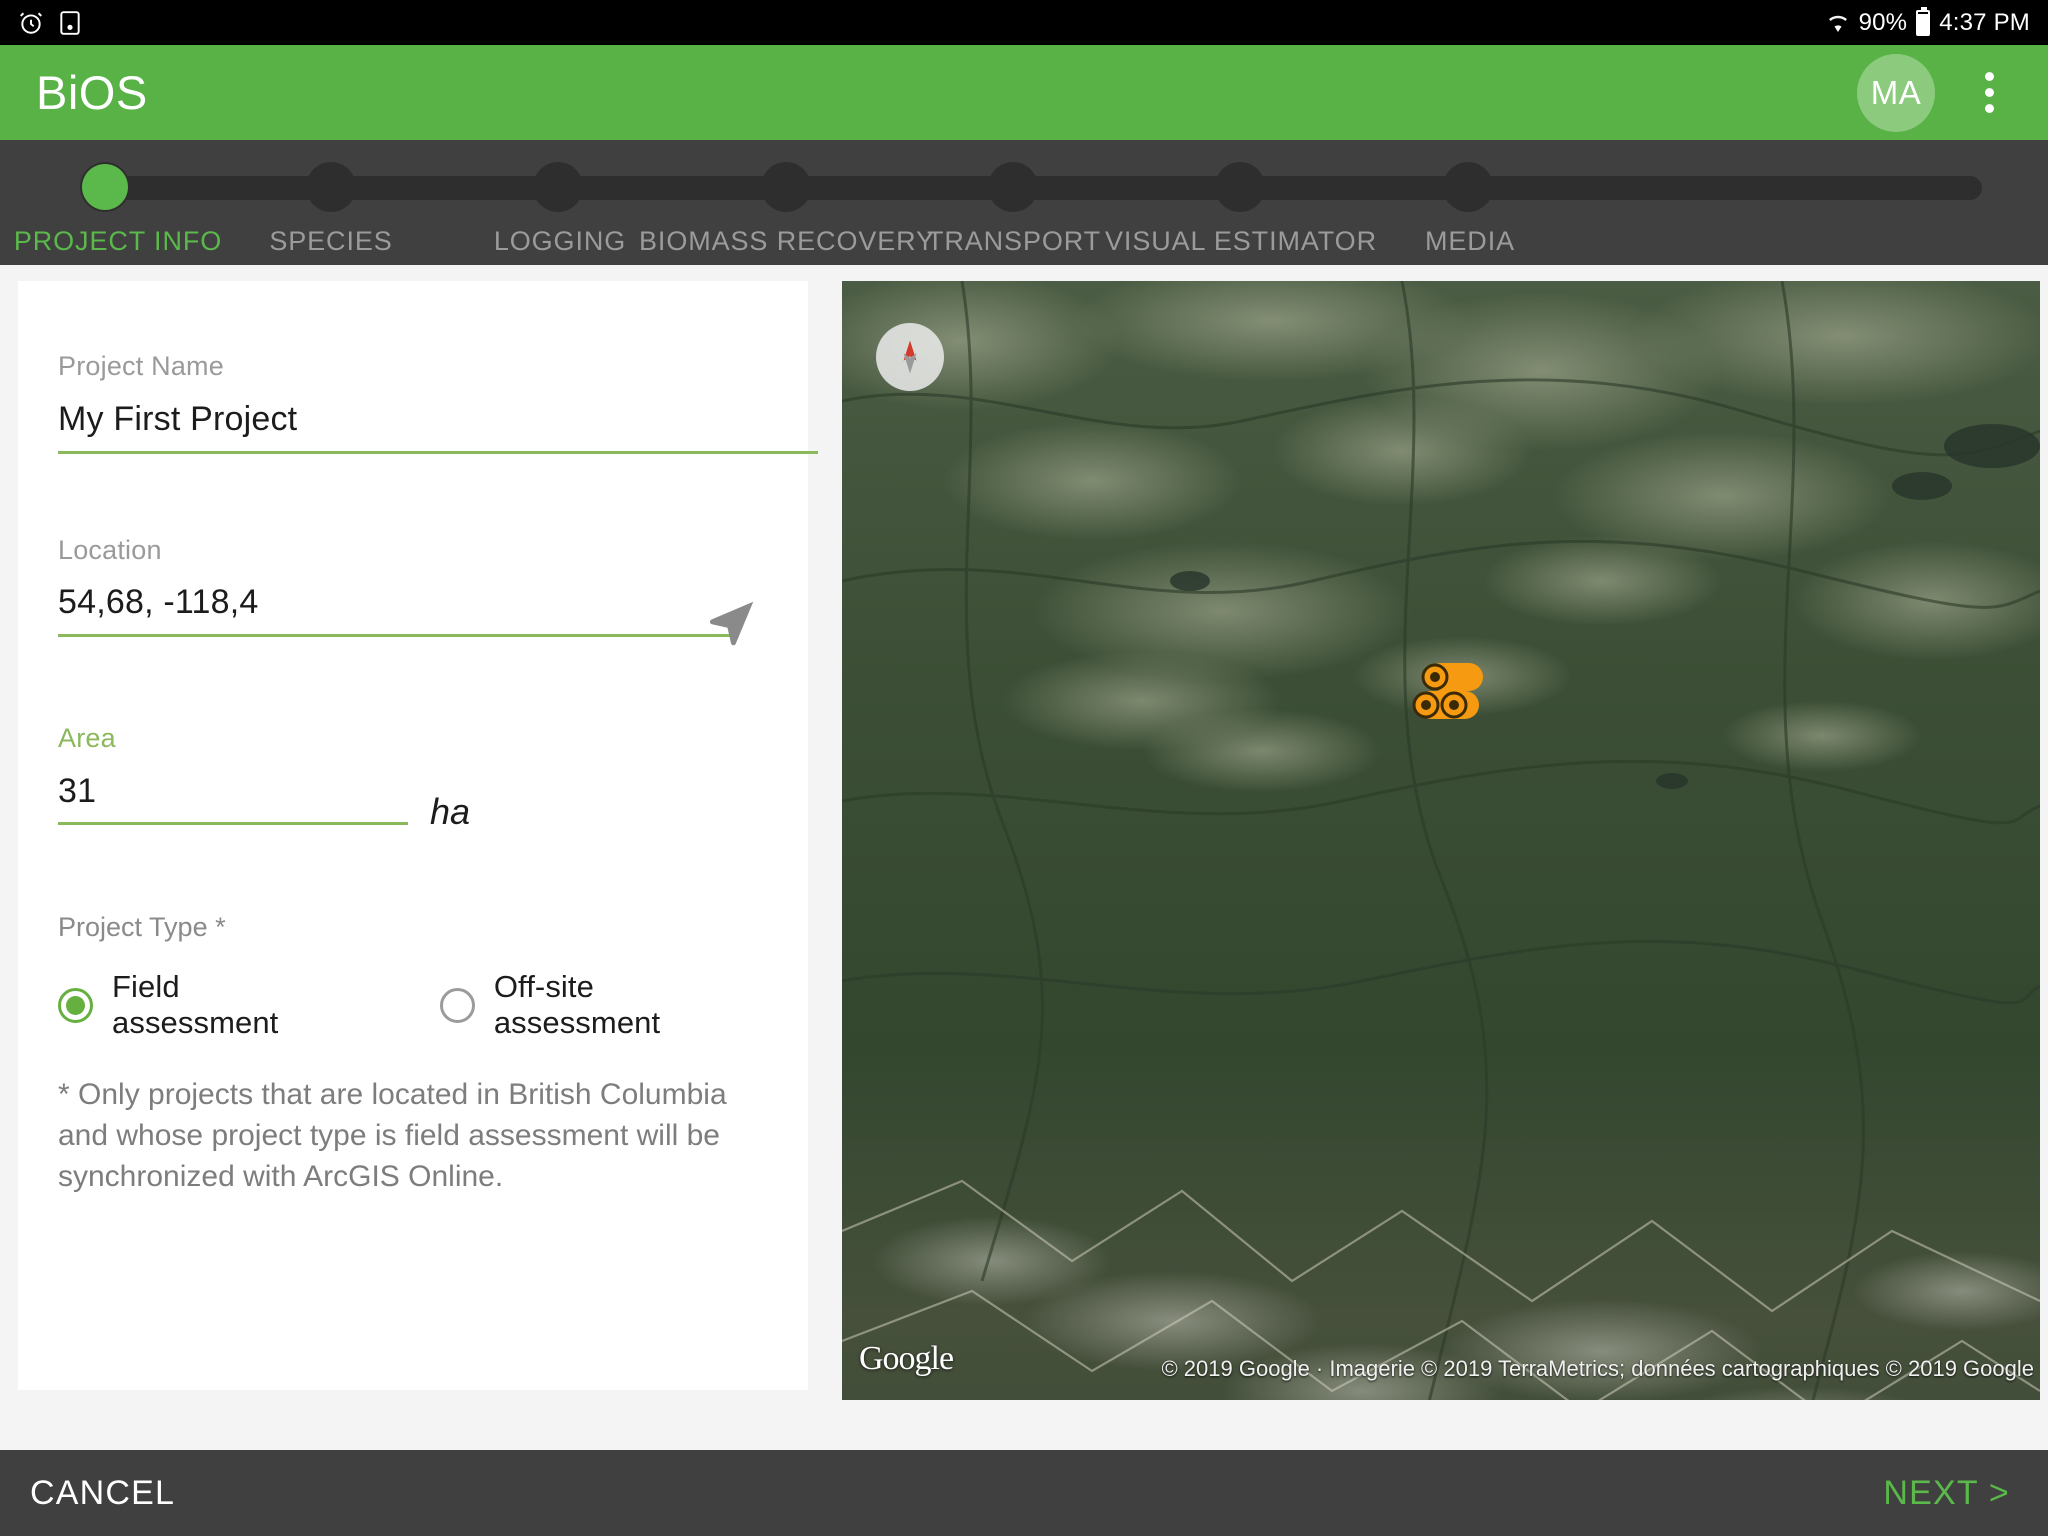  Describe the element at coordinates (118, 241) in the screenshot. I see `tab-project-info: PROJECT INFO` at that location.